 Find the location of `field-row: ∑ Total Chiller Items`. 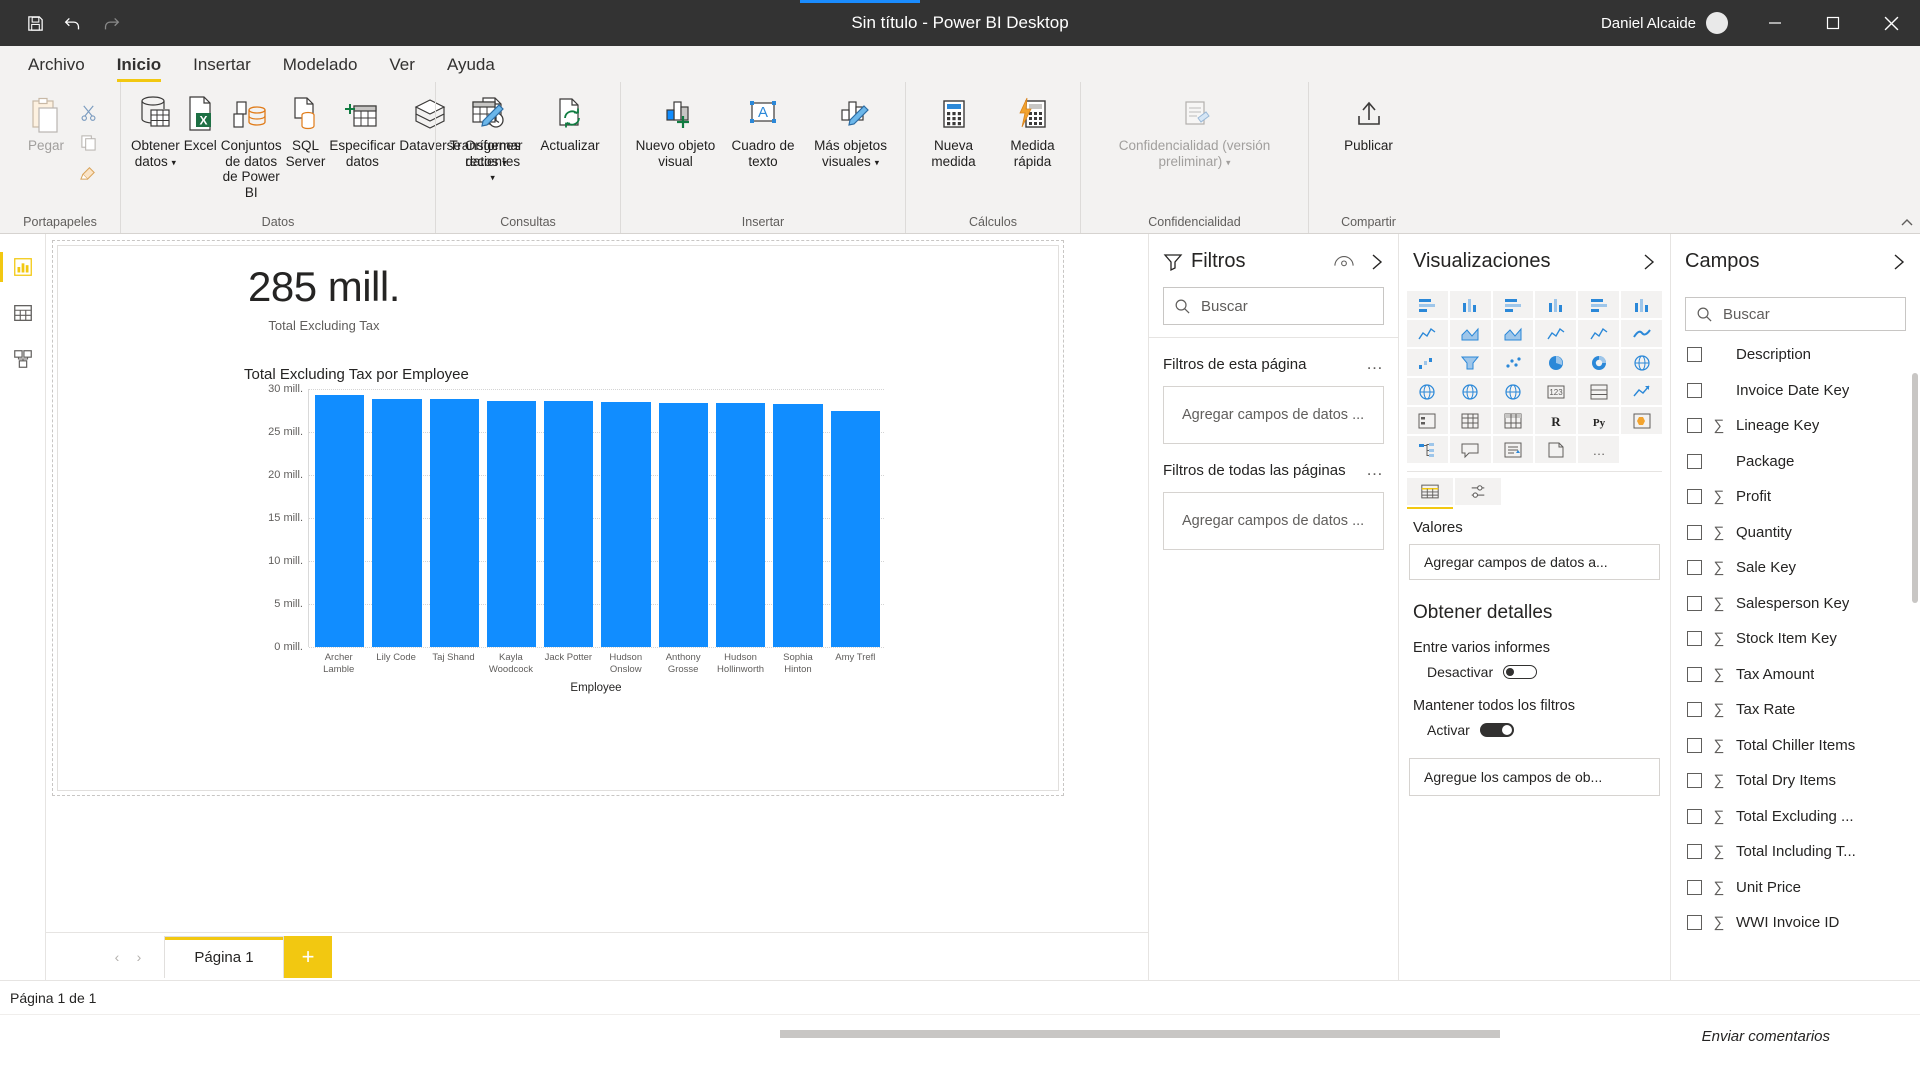

field-row: ∑ Total Chiller Items is located at coordinates (1795, 746).